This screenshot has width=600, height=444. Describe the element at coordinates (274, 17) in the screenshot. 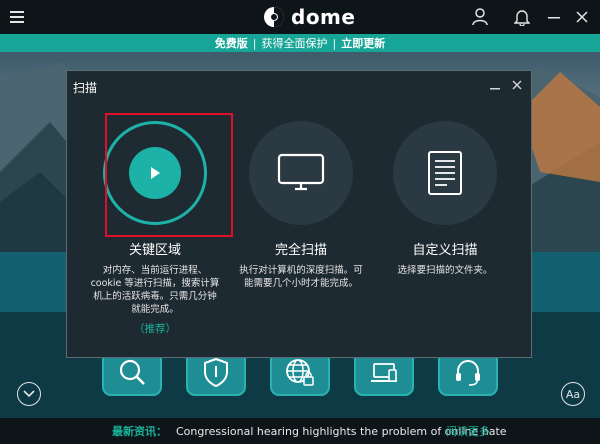

I see `dome-logo-icon` at that location.